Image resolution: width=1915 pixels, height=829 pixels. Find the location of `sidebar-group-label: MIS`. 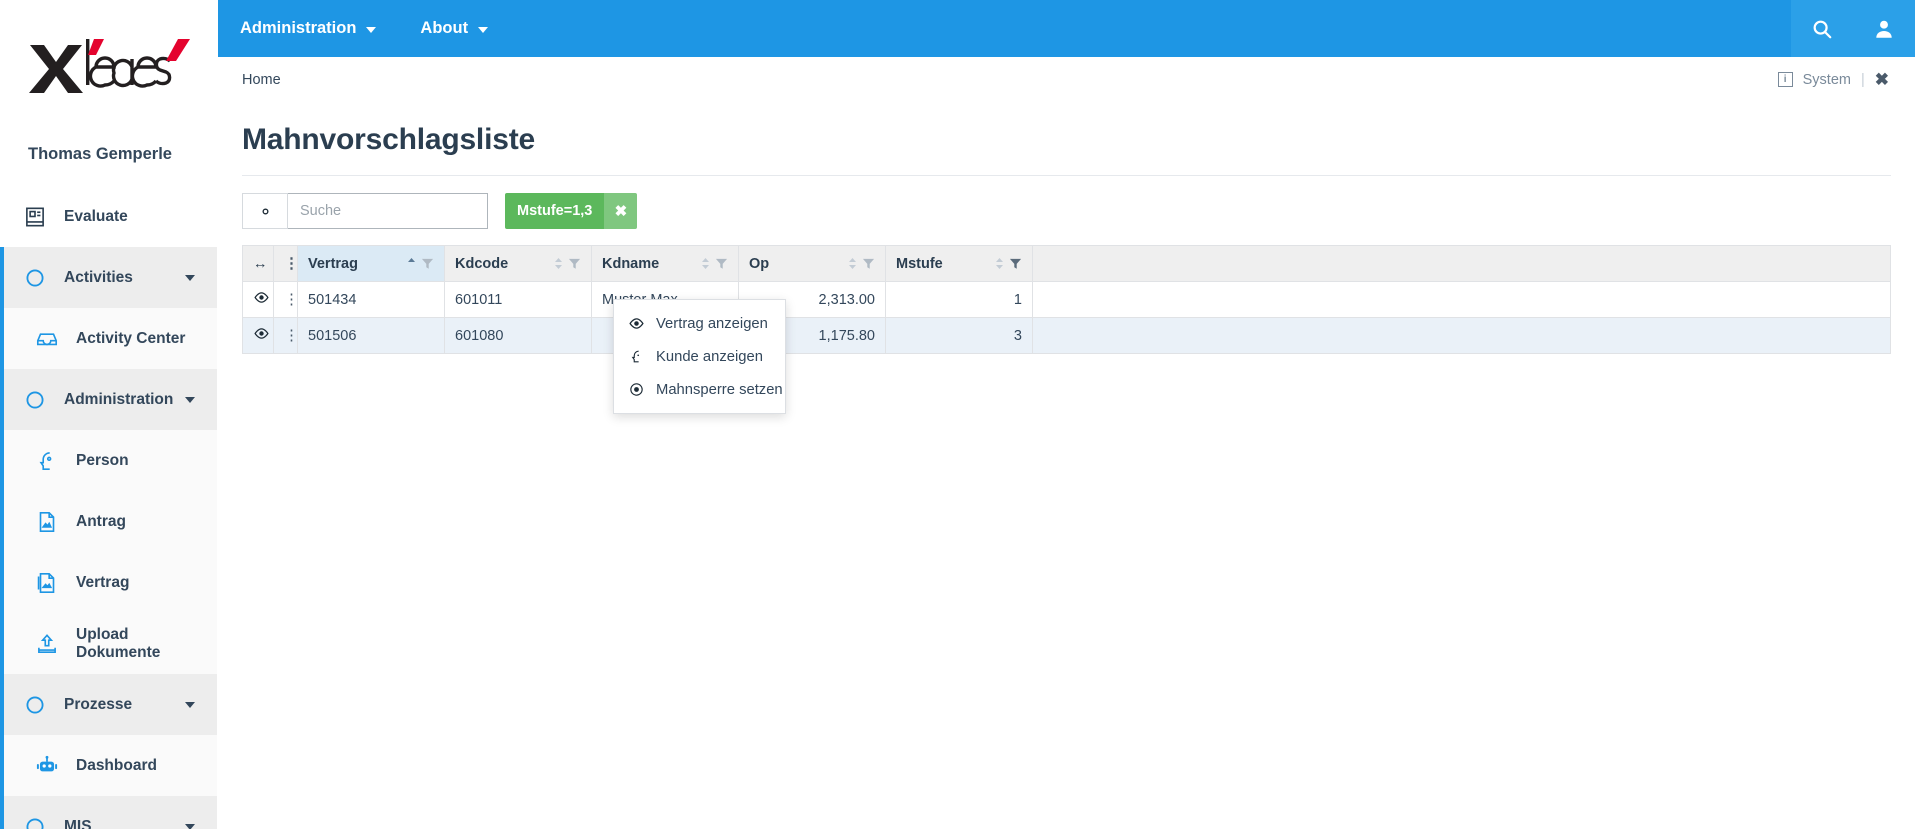

sidebar-group-label: MIS is located at coordinates (78, 823).